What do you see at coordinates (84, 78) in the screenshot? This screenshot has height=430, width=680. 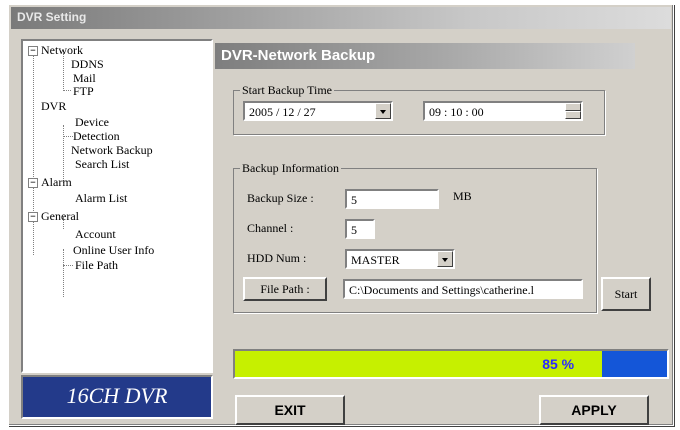 I see `tree-item-mail: Mail` at bounding box center [84, 78].